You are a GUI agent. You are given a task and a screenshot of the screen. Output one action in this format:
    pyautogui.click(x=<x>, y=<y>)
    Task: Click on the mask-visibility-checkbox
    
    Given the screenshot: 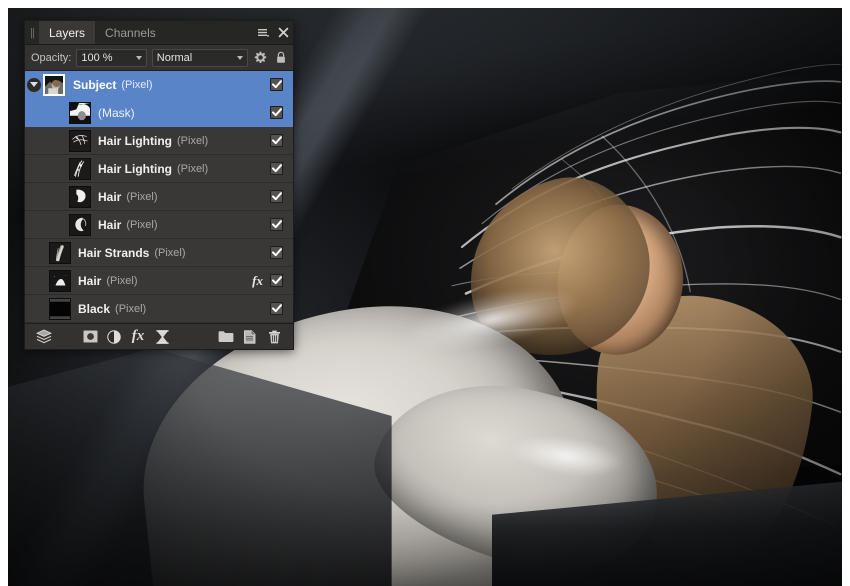 What is the action you would take?
    pyautogui.click(x=276, y=112)
    